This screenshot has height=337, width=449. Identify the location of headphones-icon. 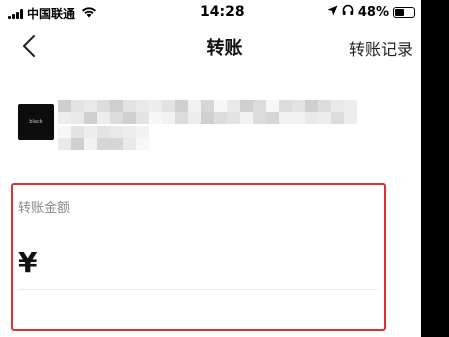
(348, 12).